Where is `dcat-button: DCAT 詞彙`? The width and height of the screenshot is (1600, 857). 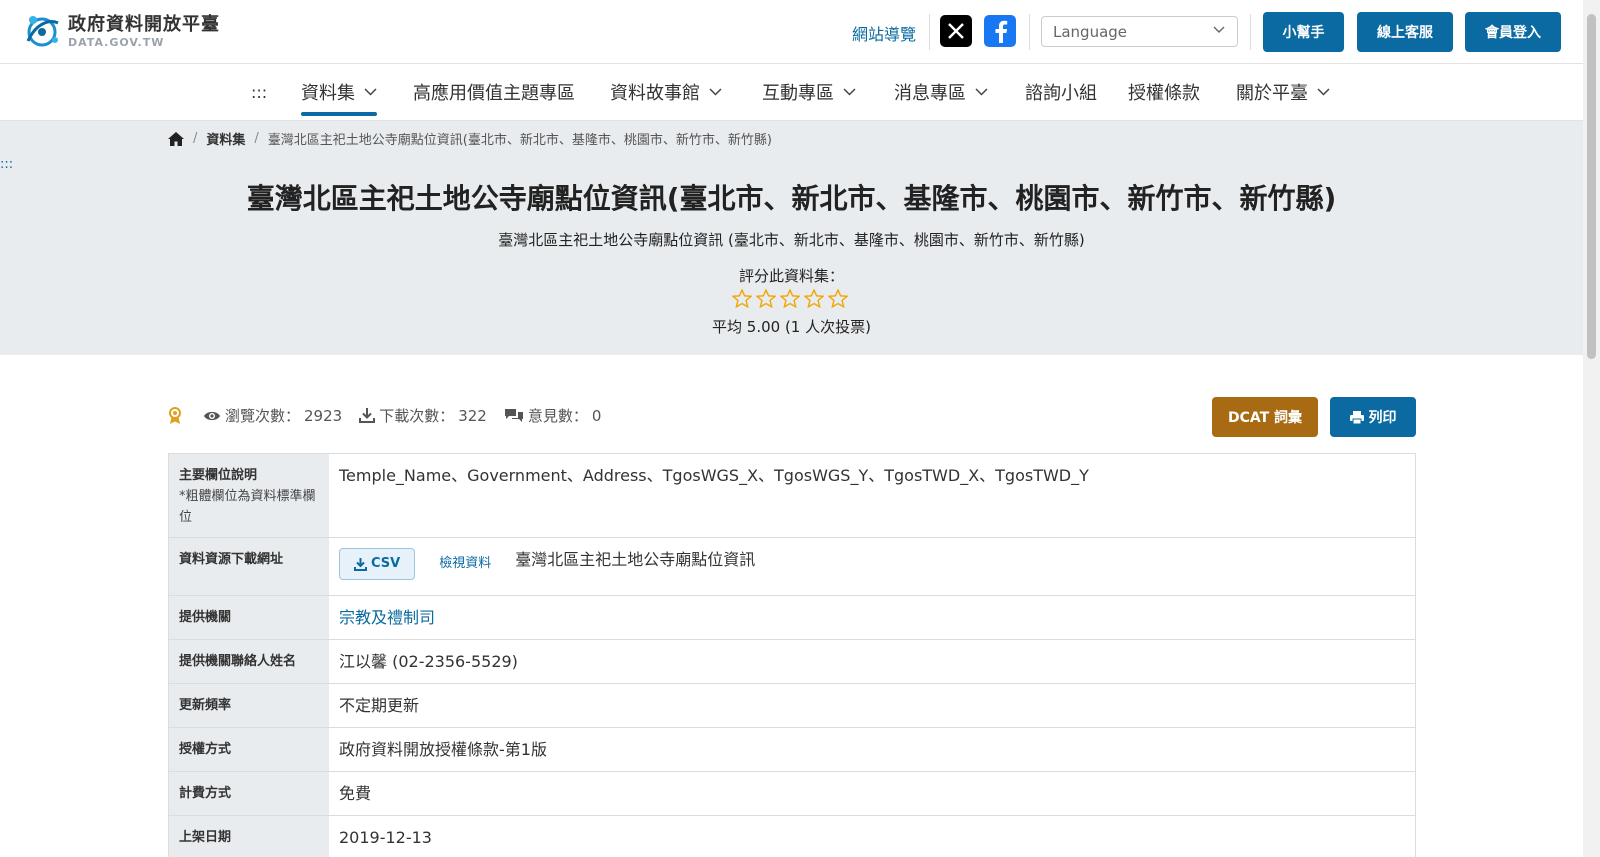 dcat-button: DCAT 詞彙 is located at coordinates (1265, 417).